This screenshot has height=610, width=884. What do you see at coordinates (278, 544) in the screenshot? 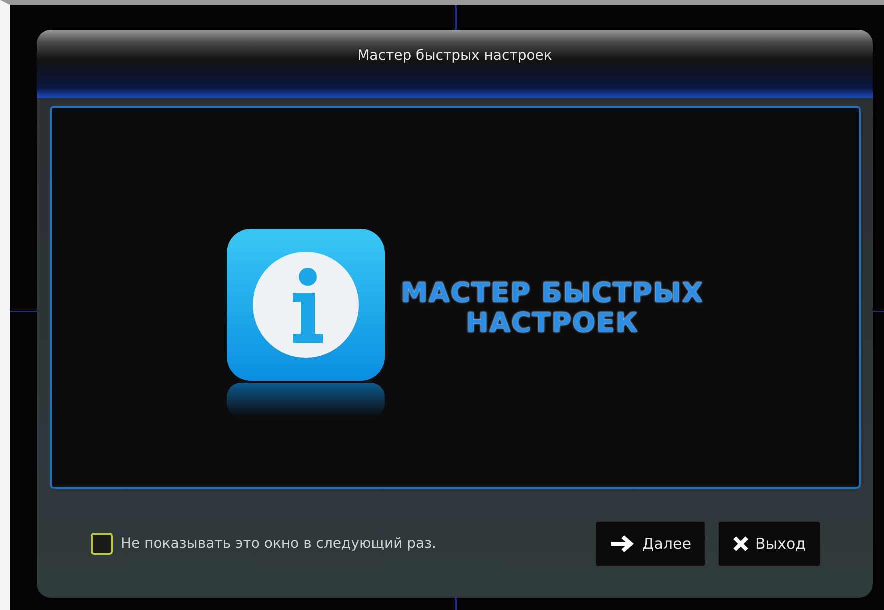
I see `checkbox-label: Не показывать это окно в следующий раз.` at bounding box center [278, 544].